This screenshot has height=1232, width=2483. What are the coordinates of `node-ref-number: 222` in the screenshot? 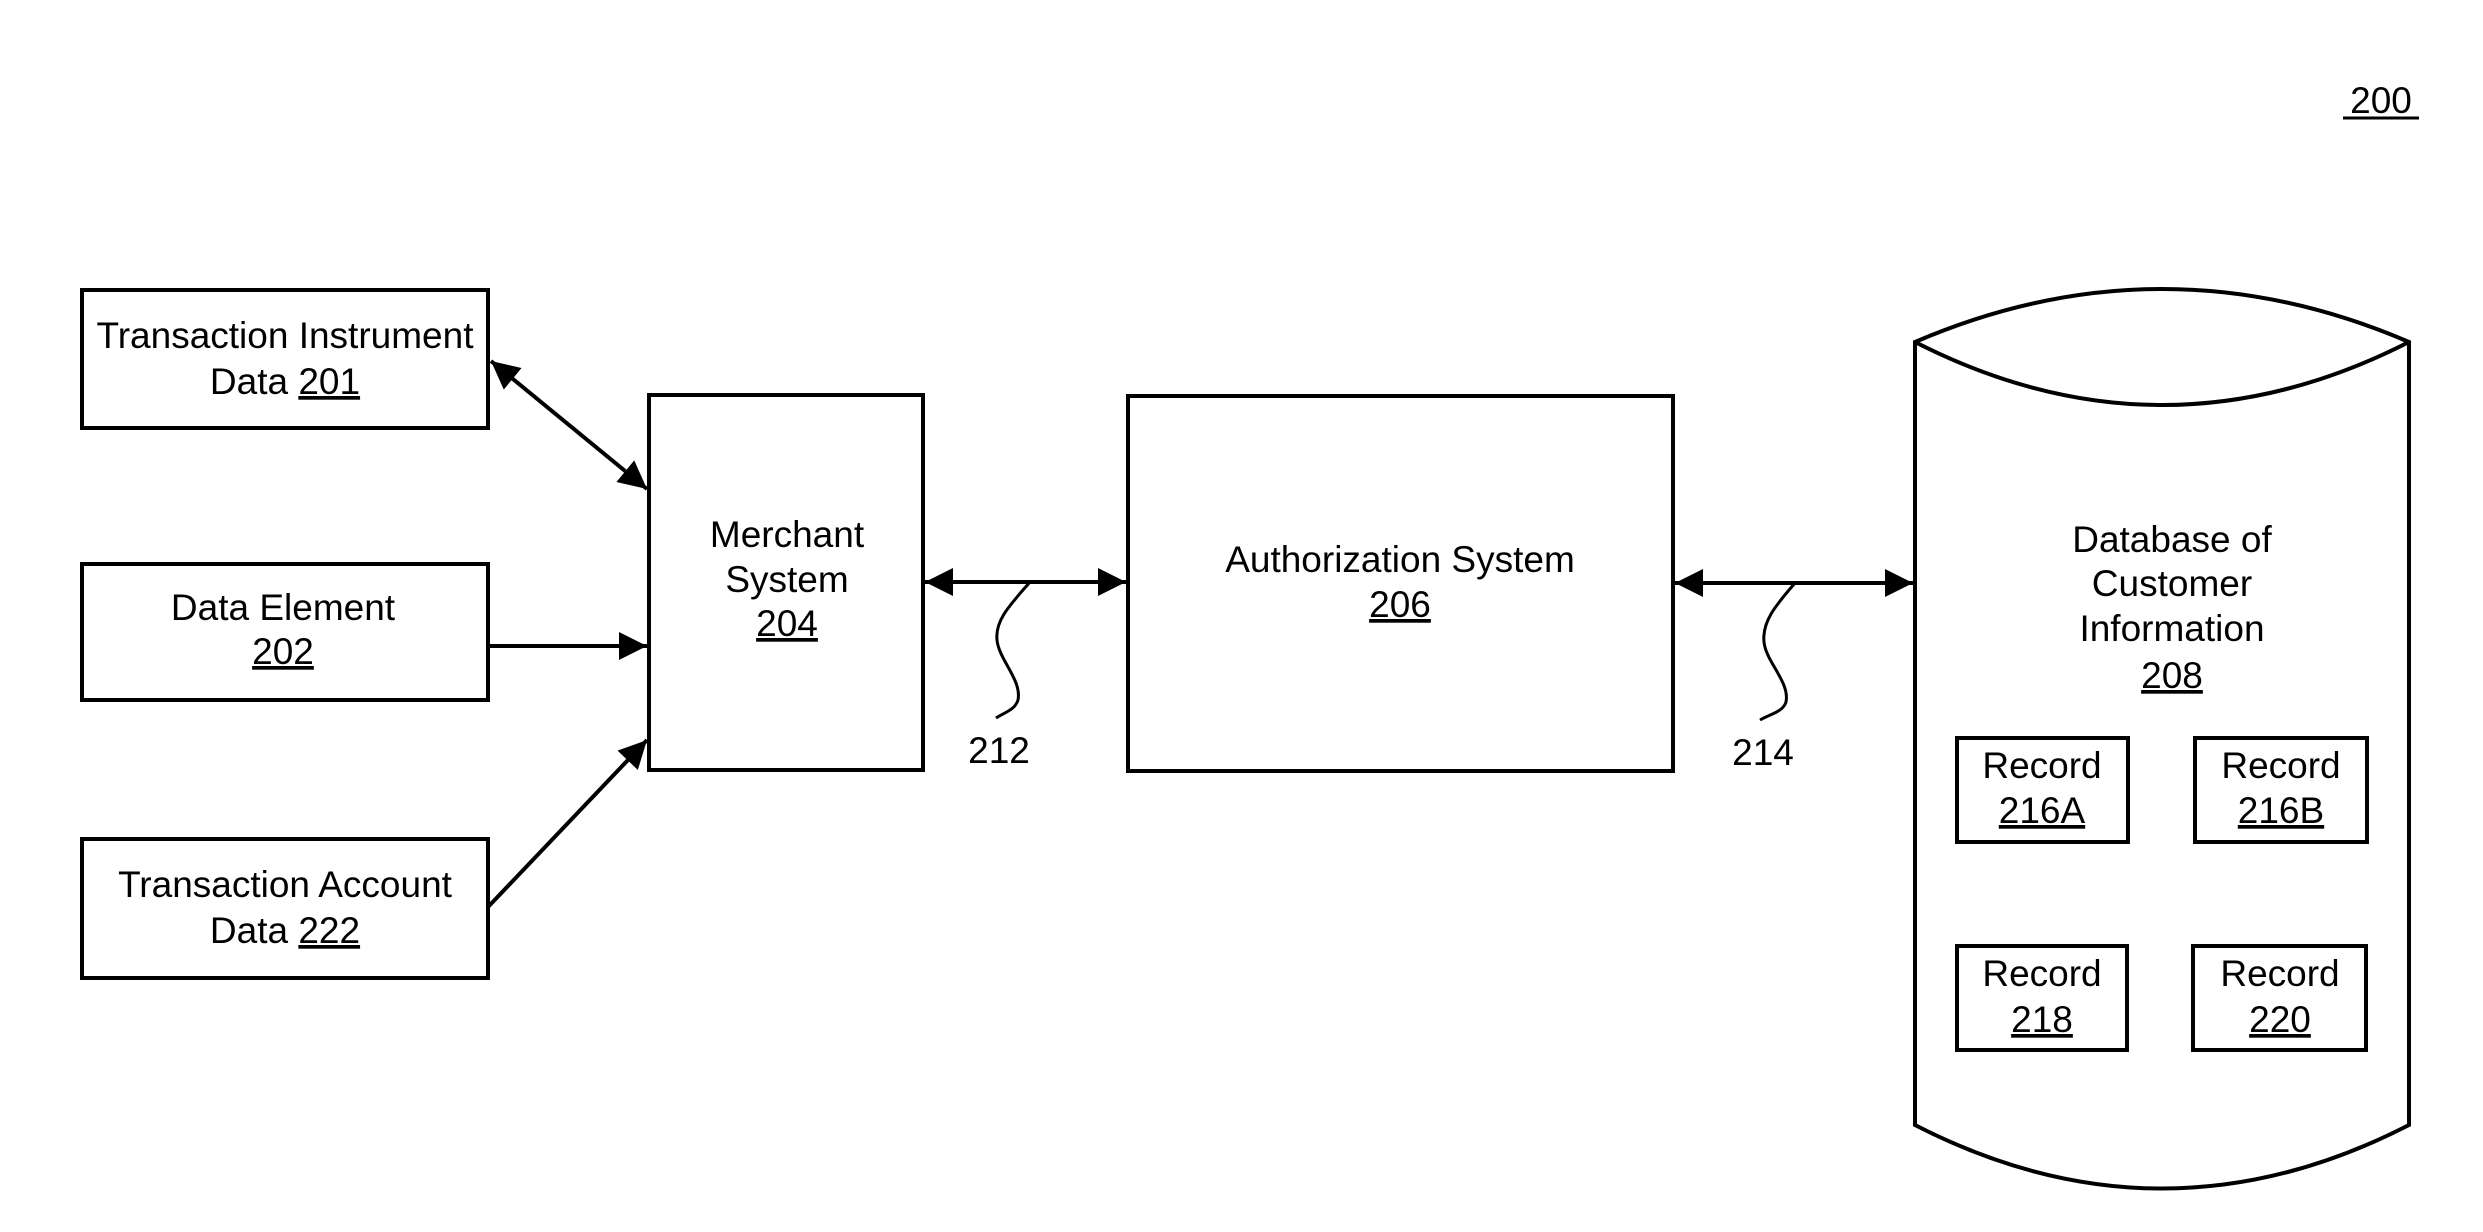 It's located at (329, 930).